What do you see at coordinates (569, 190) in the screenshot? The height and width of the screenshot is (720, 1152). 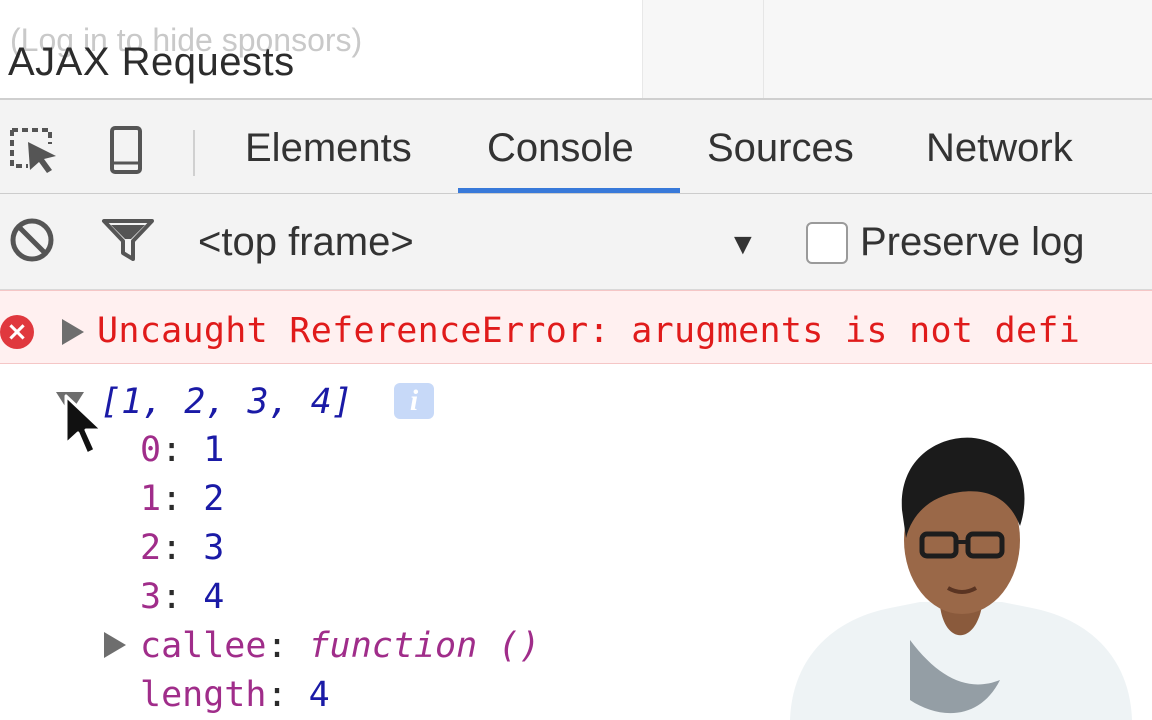 I see `active-tab-indicator` at bounding box center [569, 190].